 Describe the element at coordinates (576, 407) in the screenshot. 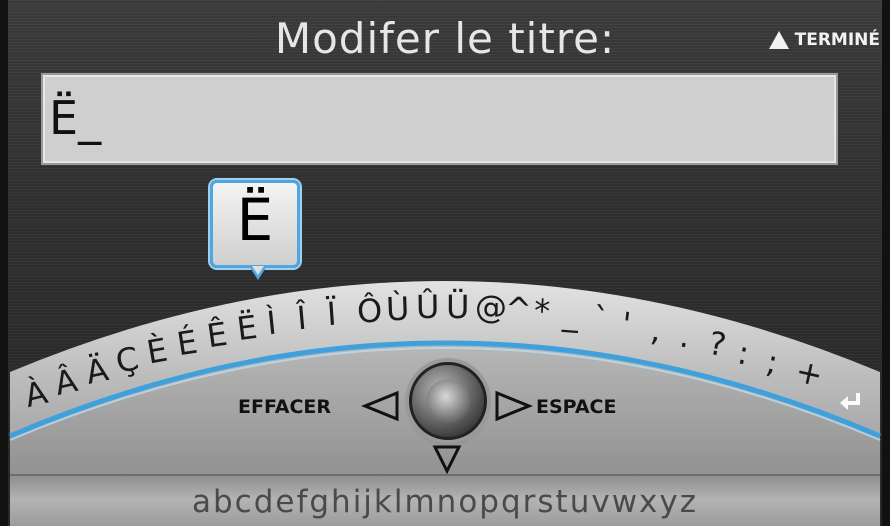

I see `space-button: ESPACE` at that location.